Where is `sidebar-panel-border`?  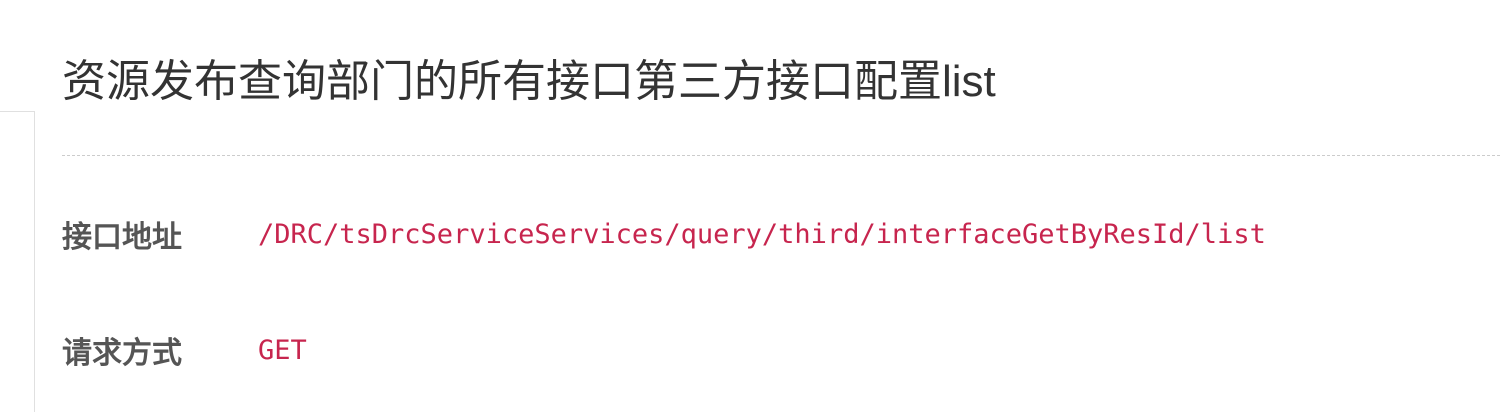
sidebar-panel-border is located at coordinates (17, 261).